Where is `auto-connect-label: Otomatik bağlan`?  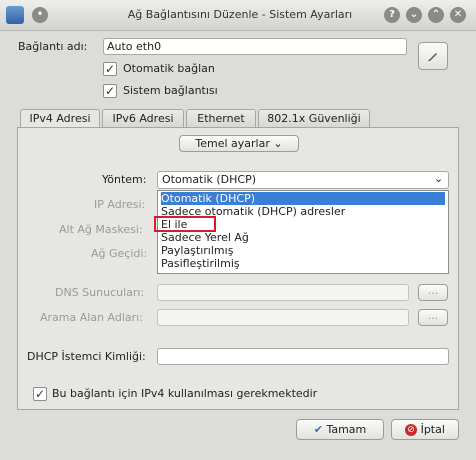
auto-connect-label: Otomatik bağlan is located at coordinates (169, 68).